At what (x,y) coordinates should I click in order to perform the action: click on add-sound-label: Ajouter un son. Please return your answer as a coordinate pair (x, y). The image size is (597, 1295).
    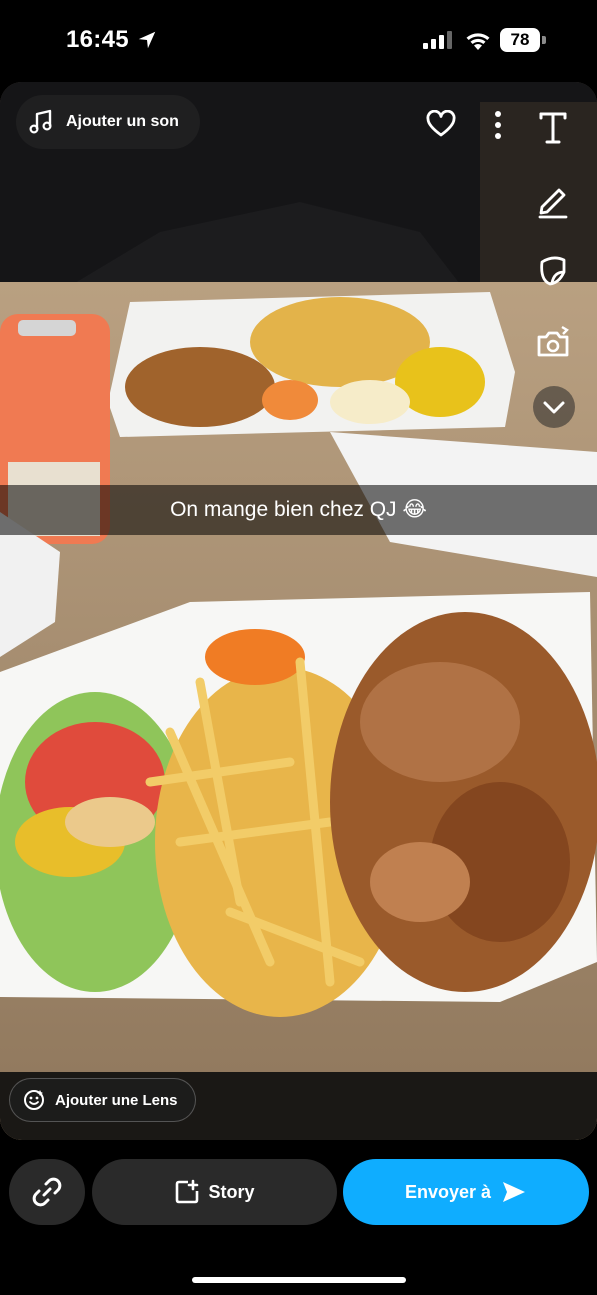
    Looking at the image, I should click on (122, 121).